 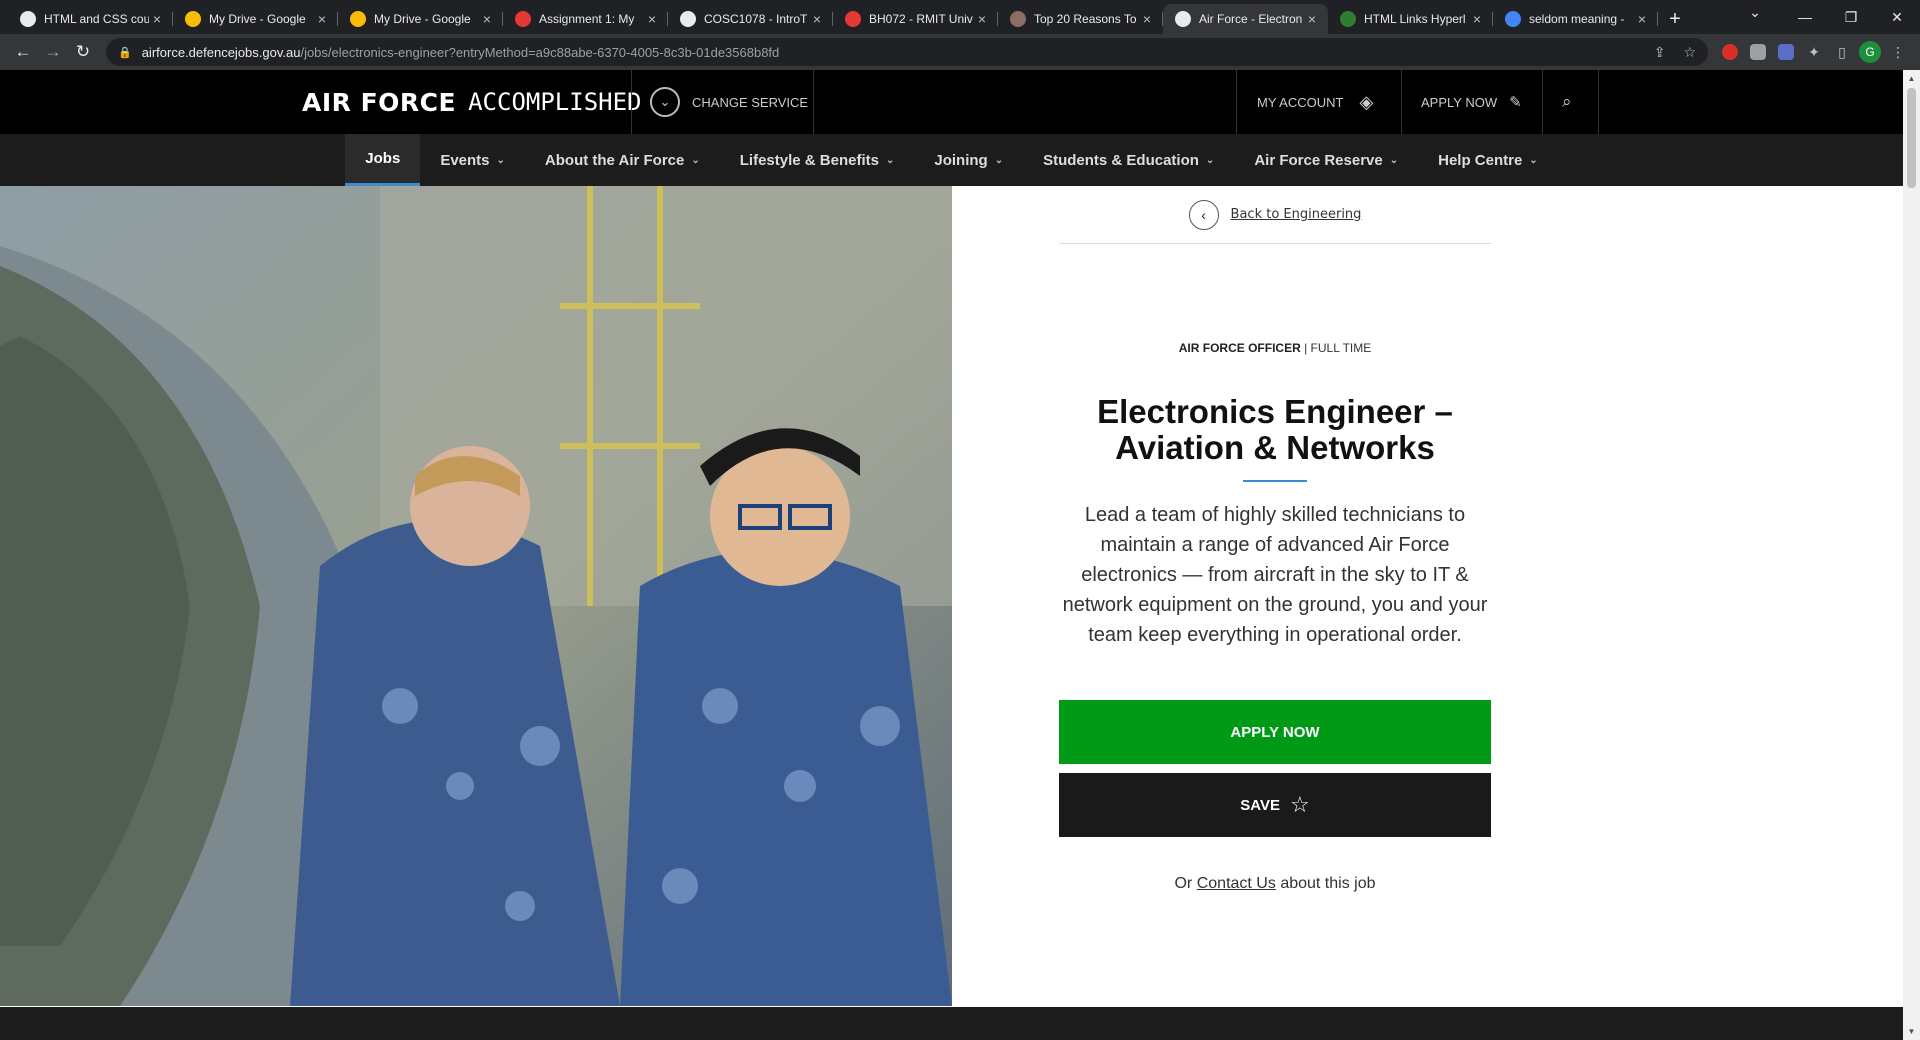 What do you see at coordinates (96, 19) in the screenshot?
I see `tab-title: HTML and CSS cou` at bounding box center [96, 19].